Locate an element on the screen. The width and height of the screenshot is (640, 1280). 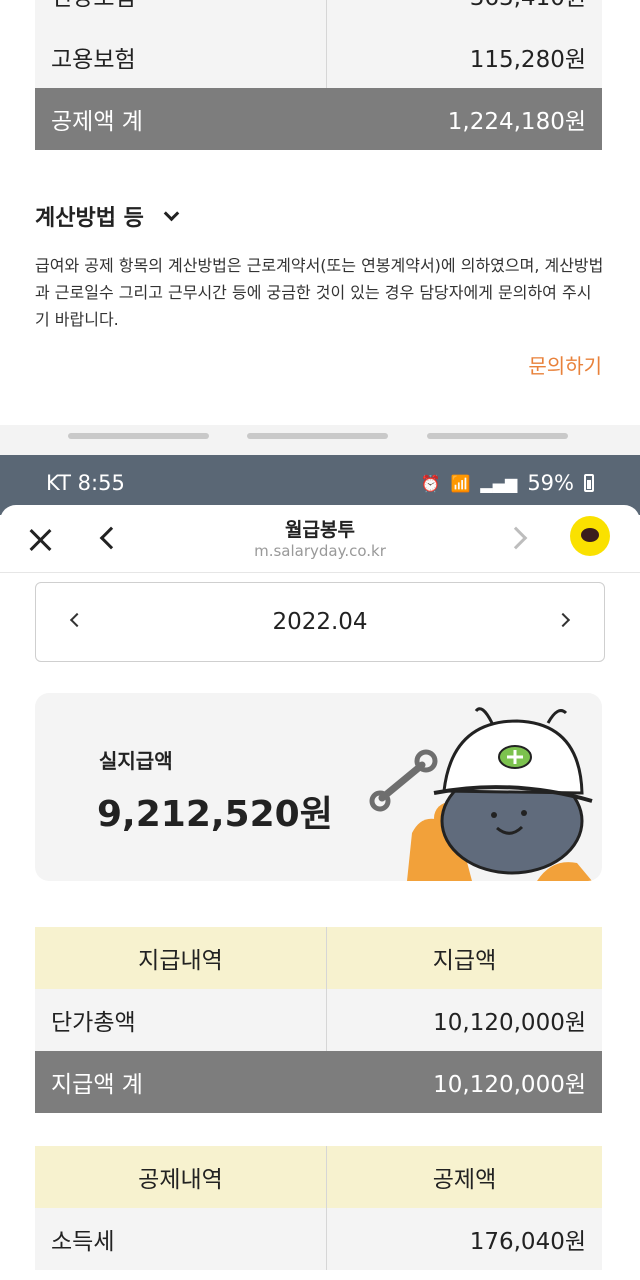
table-row: 건강보험 363,410원 is located at coordinates (318, 13).